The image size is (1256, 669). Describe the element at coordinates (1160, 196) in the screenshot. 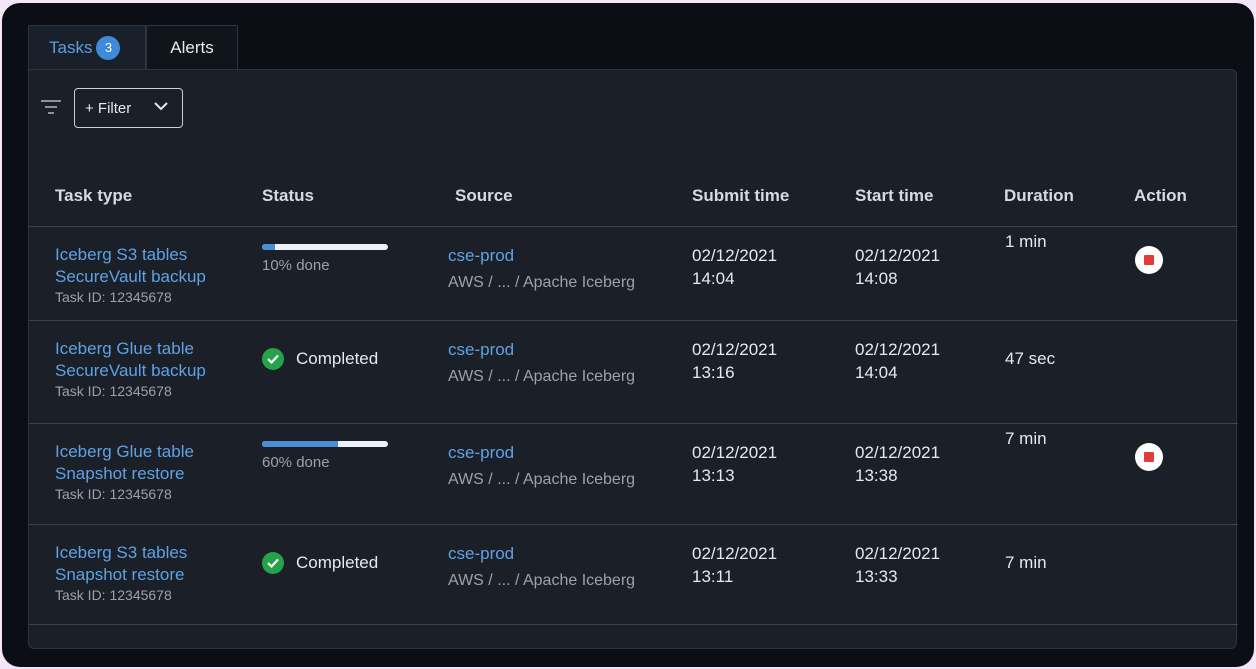

I see `column-header-action: Action` at that location.